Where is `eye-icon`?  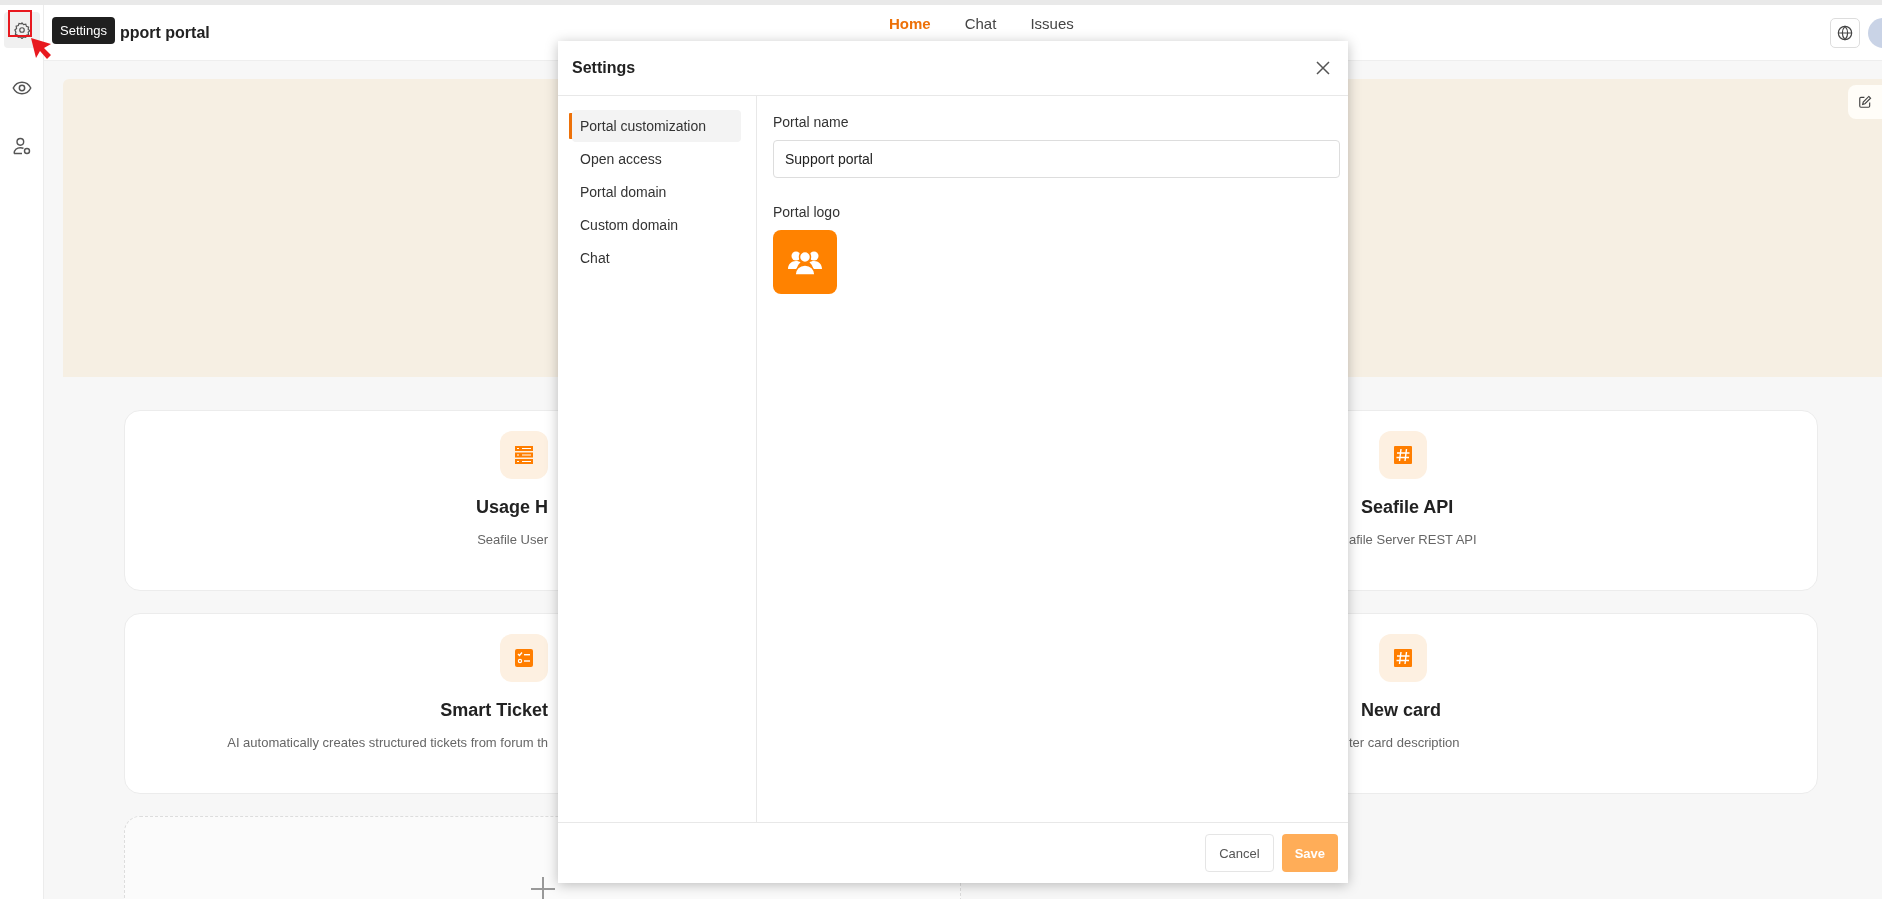
eye-icon is located at coordinates (21, 88).